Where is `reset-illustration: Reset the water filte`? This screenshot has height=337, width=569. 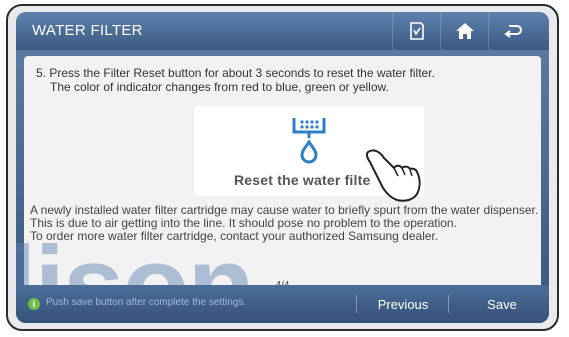
reset-illustration: Reset the water filte is located at coordinates (309, 154).